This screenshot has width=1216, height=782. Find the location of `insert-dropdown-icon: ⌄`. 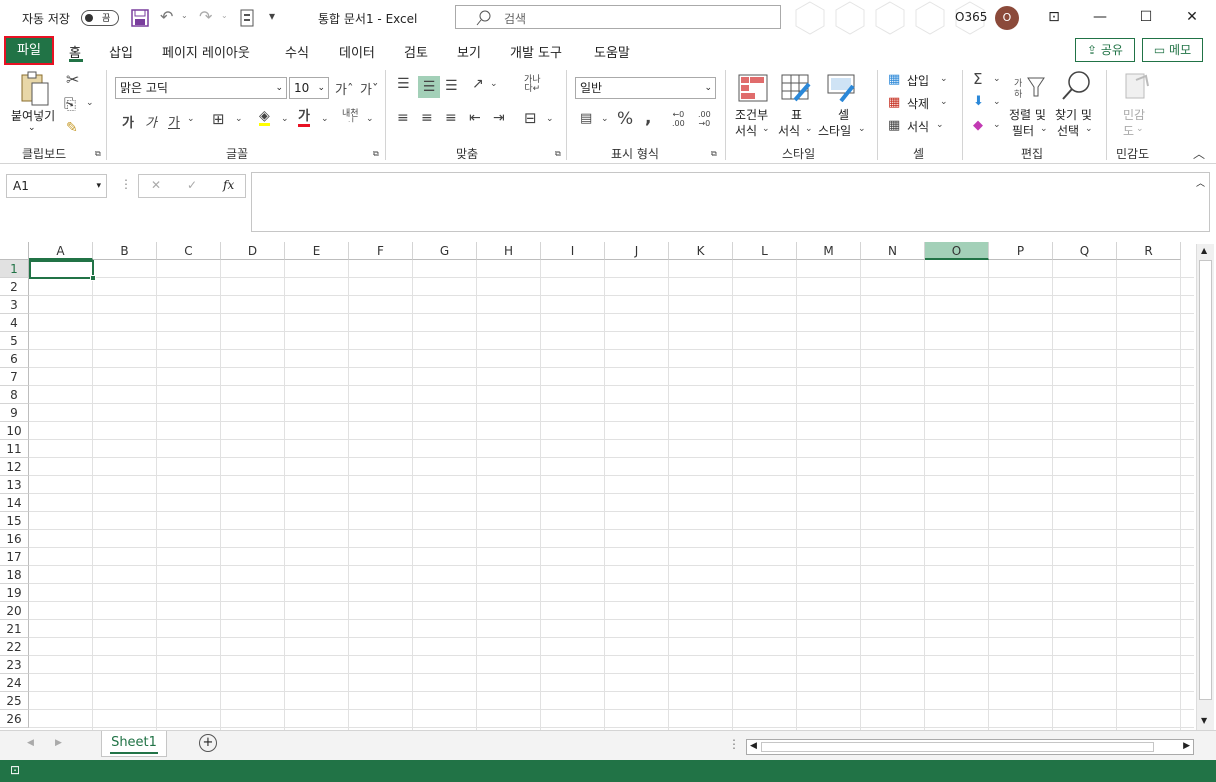

insert-dropdown-icon: ⌄ is located at coordinates (944, 79).